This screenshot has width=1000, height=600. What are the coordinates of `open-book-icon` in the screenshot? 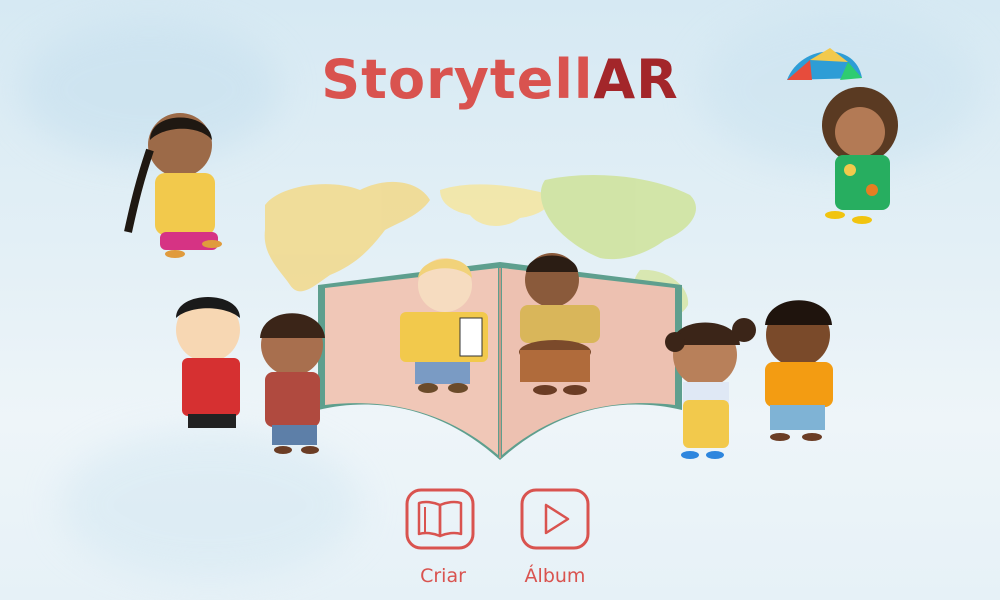 It's located at (440, 519).